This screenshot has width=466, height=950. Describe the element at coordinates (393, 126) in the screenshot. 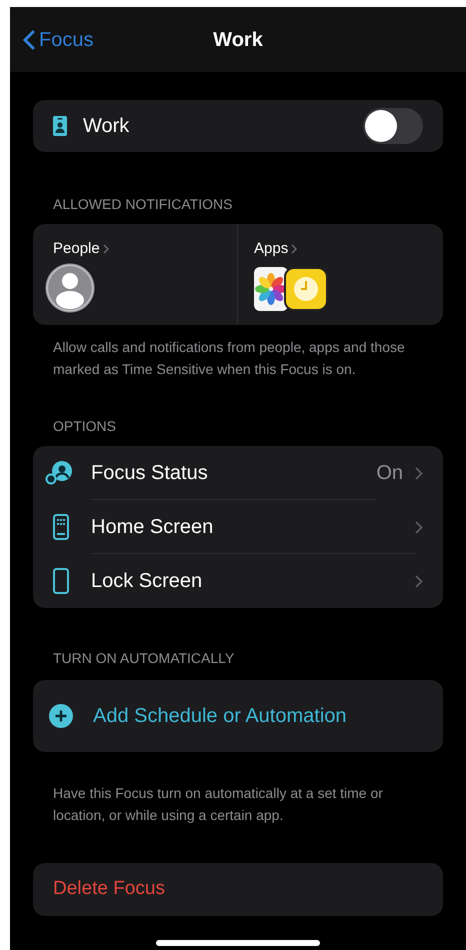

I see `focus-toggle` at that location.